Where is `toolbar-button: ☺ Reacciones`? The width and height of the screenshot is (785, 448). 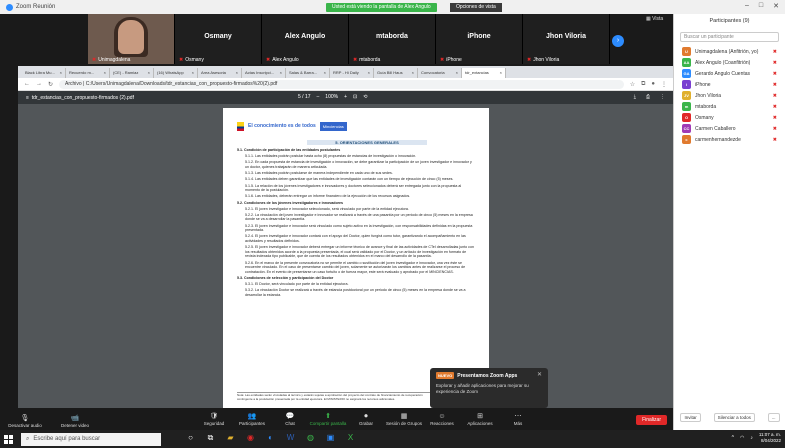 toolbar-button: ☺ Reacciones is located at coordinates (442, 418).